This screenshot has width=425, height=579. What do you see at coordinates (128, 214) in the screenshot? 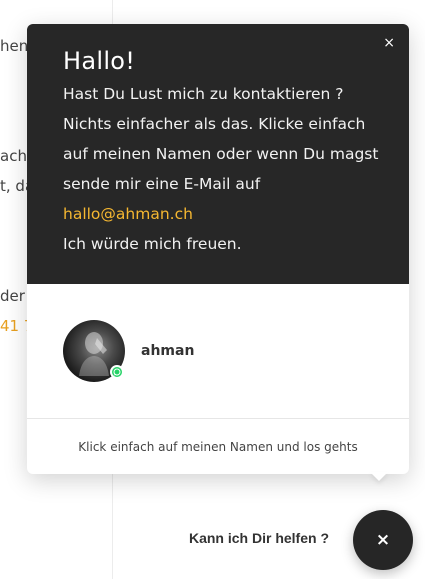
I see `email-link: hallo@ahman.ch` at bounding box center [128, 214].